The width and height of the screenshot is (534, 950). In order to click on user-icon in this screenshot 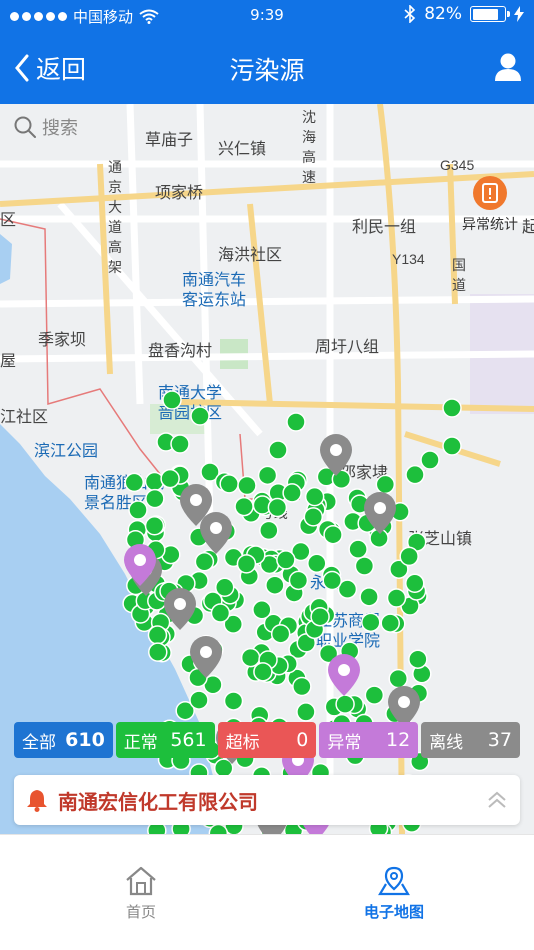, I will do `click(508, 67)`.